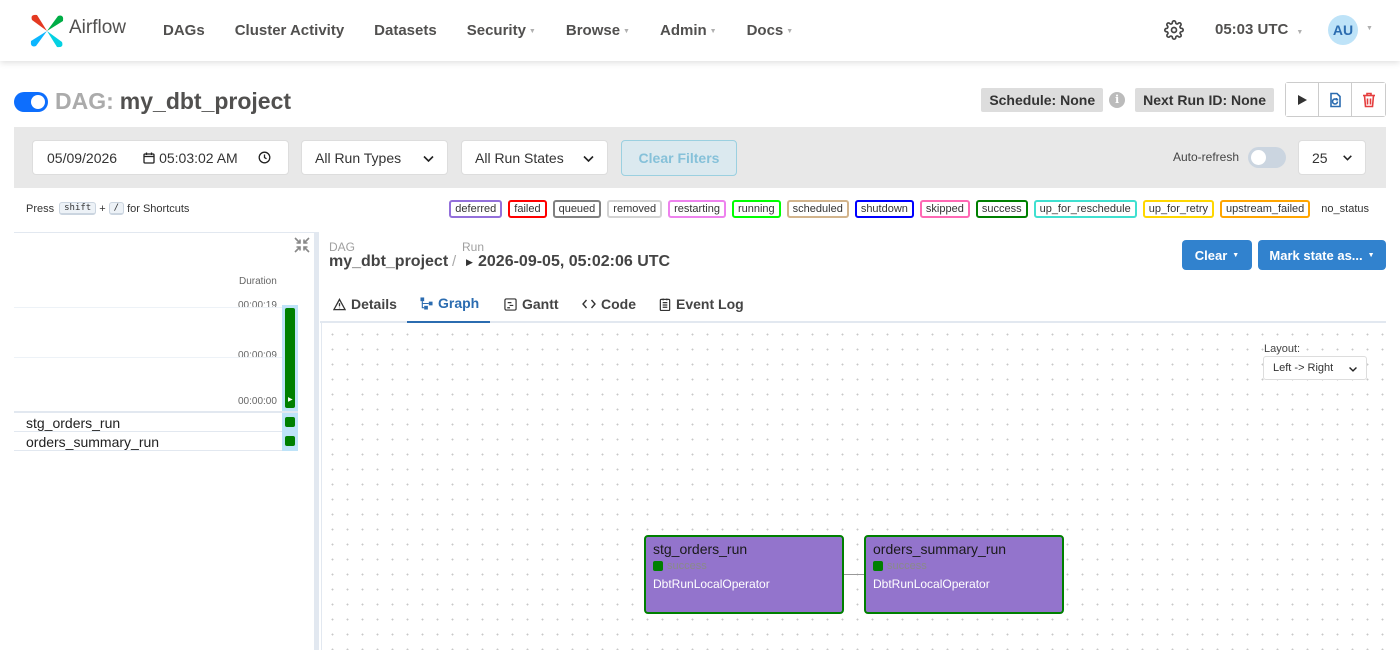 The width and height of the screenshot is (1400, 650). I want to click on tab-event-log: Event Log, so click(701, 304).